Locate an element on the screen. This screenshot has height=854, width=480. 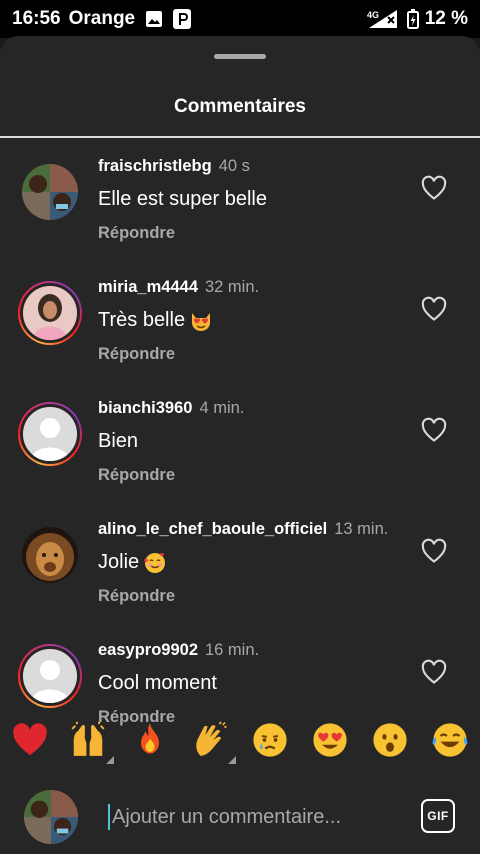
clapping-hands-icon is located at coordinates (213, 742).